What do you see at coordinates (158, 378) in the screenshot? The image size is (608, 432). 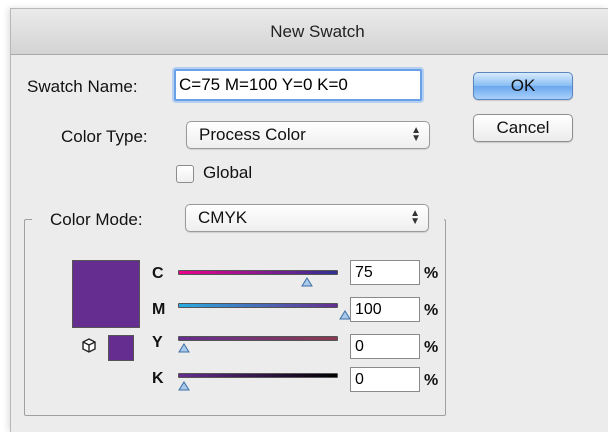 I see `channel-label-k: K` at bounding box center [158, 378].